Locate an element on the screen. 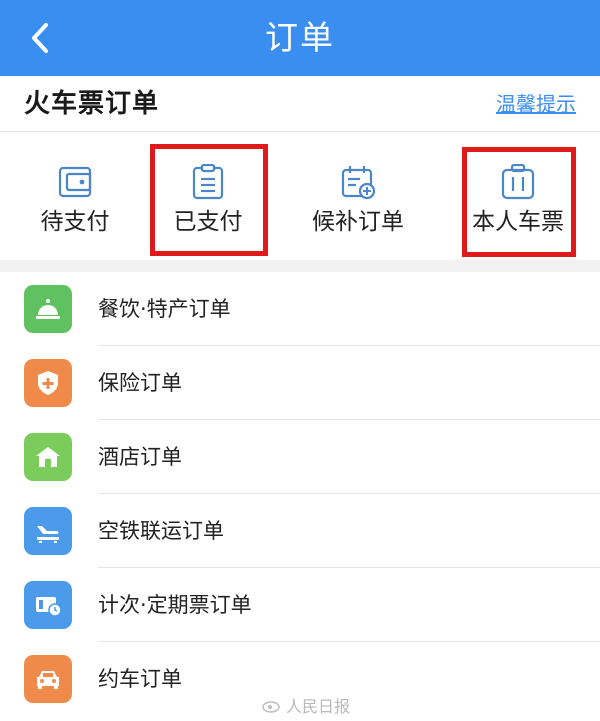 This screenshot has width=600, height=721. page-title: 订单 is located at coordinates (300, 37).